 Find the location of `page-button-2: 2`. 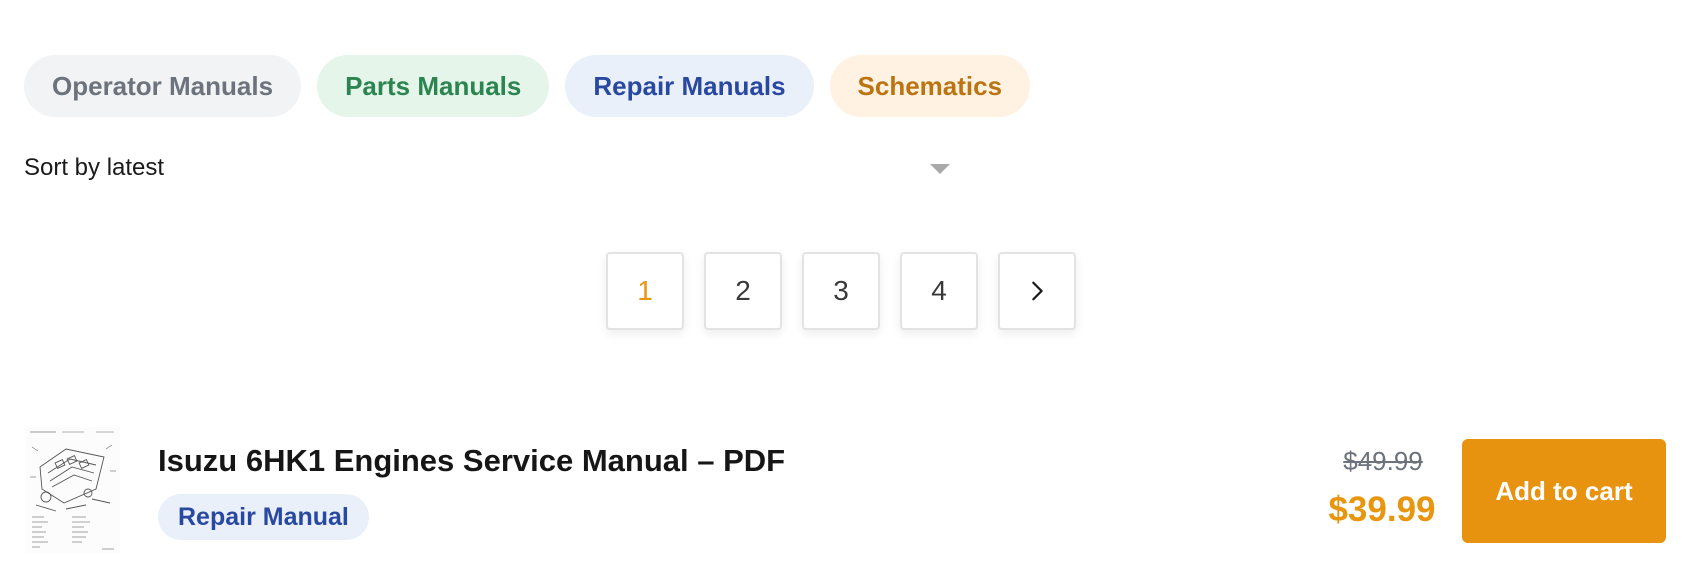

page-button-2: 2 is located at coordinates (743, 291).